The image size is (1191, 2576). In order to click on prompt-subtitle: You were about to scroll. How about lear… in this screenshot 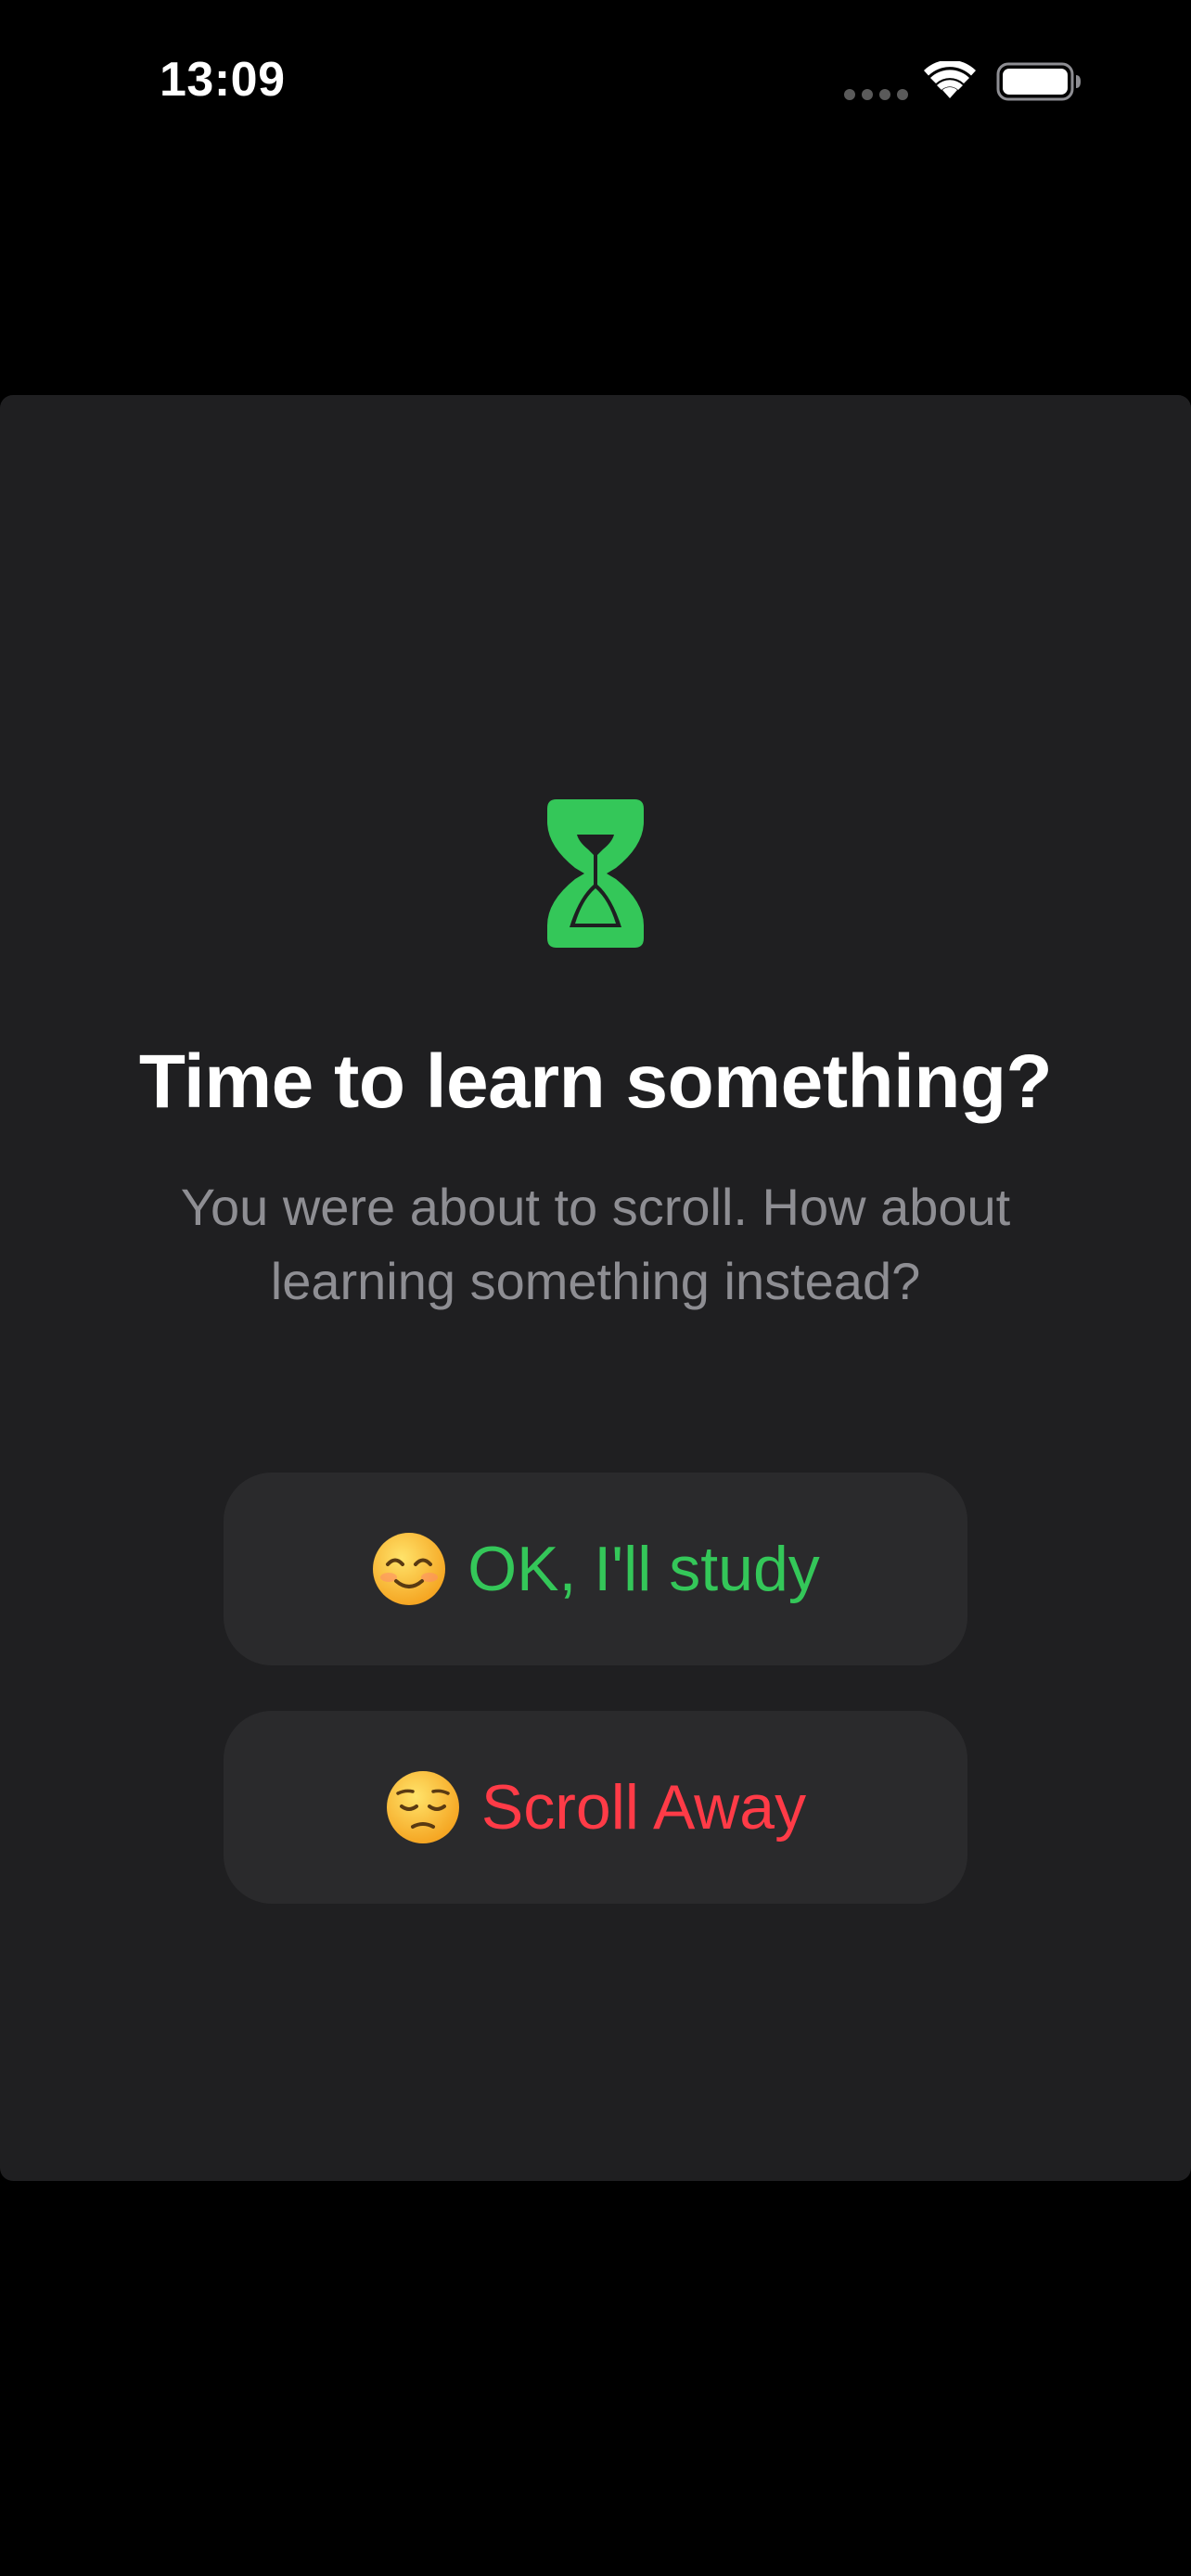, I will do `click(595, 1244)`.